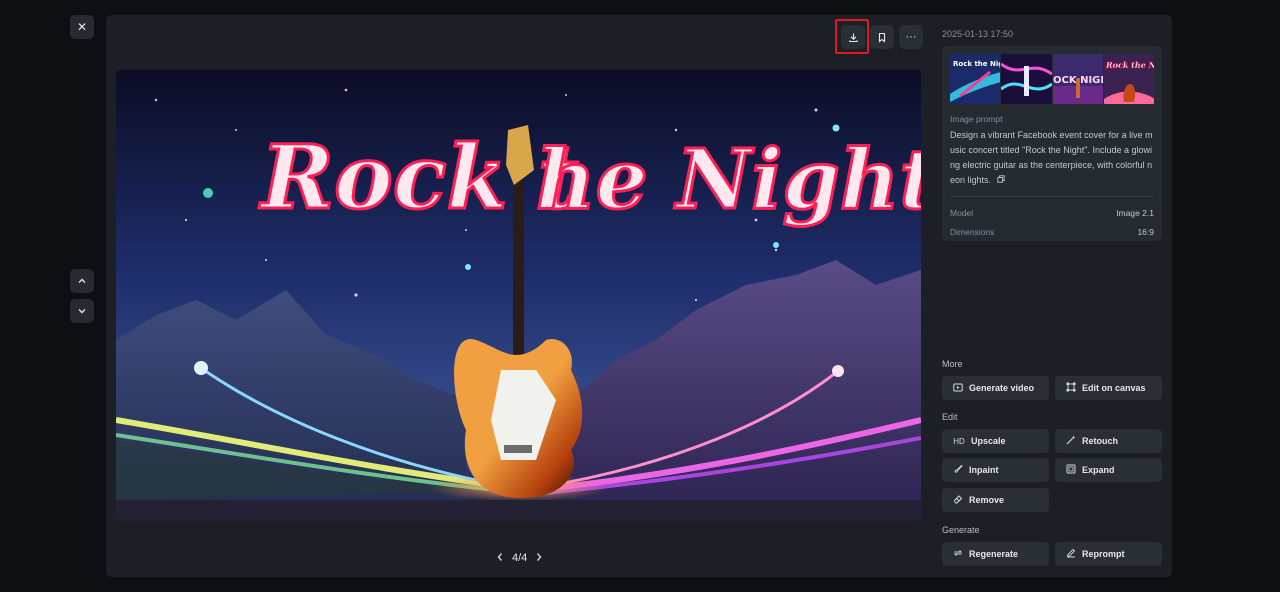 Image resolution: width=1280 pixels, height=592 pixels. I want to click on thumbnail-4: Rock the Night, so click(1128, 79).